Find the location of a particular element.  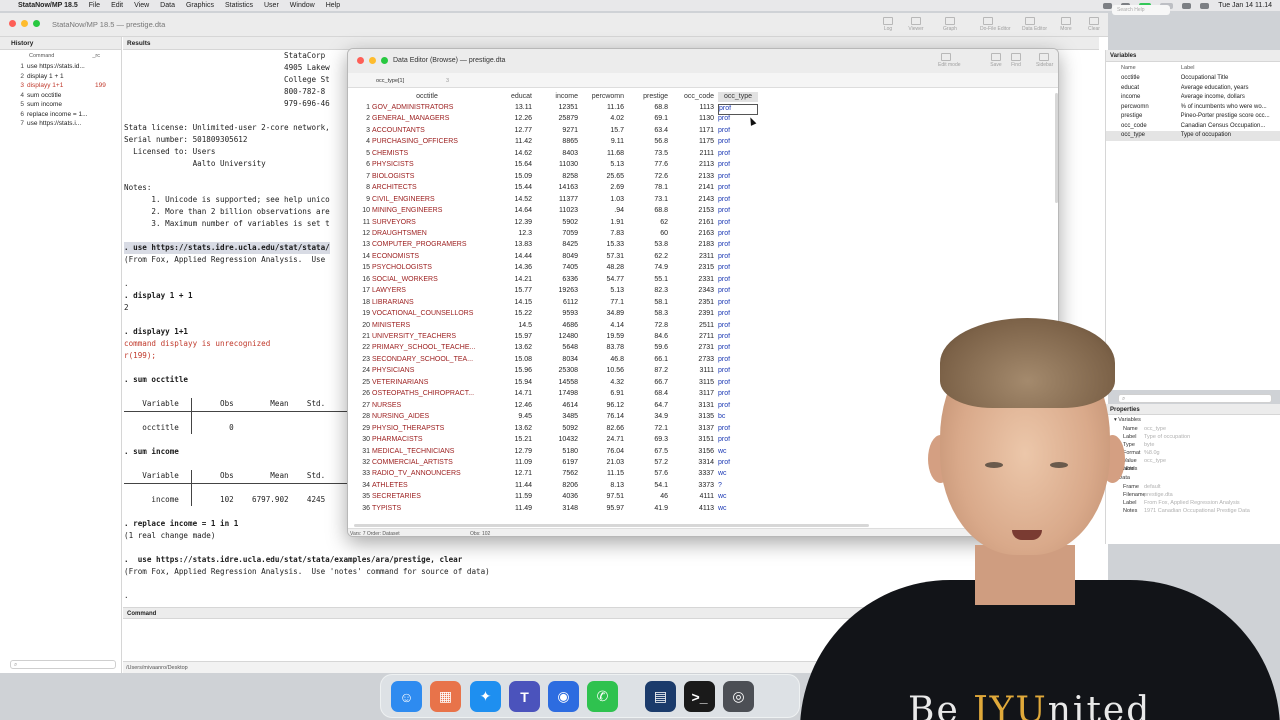

data-cell: 8425 is located at coordinates (557, 246).